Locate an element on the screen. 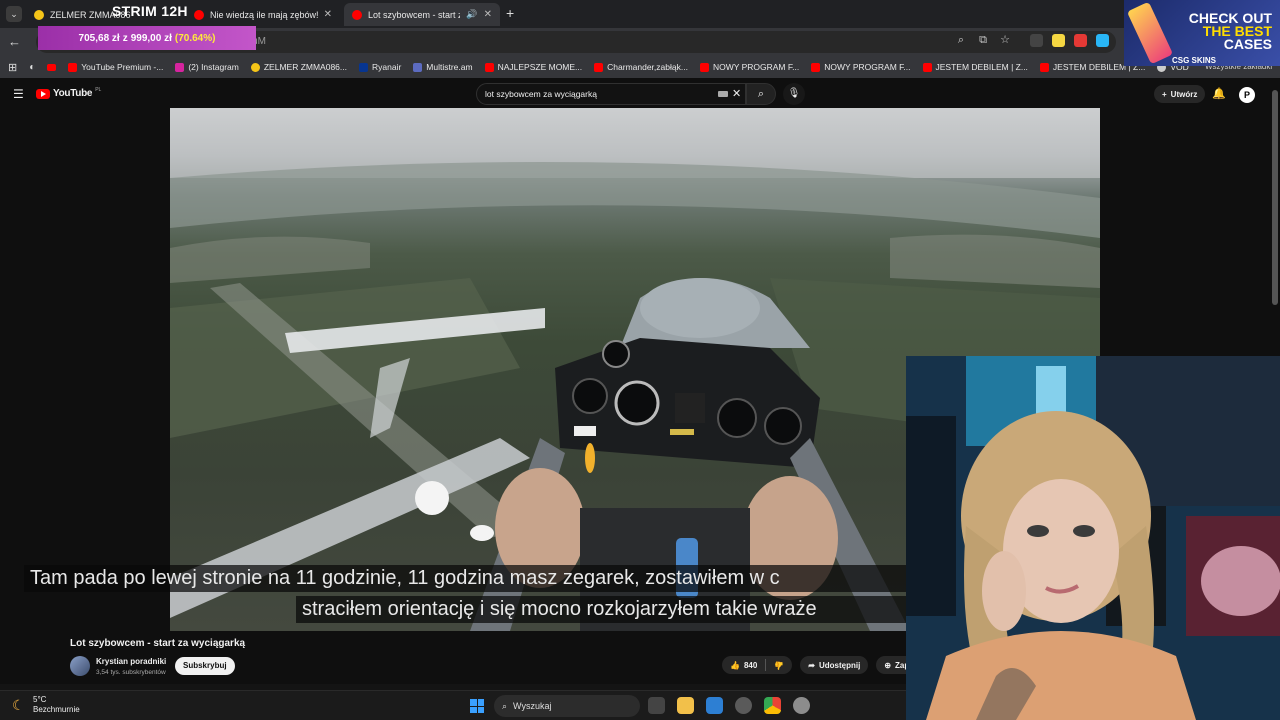 The image size is (1280, 720). divider is located at coordinates (766, 665).